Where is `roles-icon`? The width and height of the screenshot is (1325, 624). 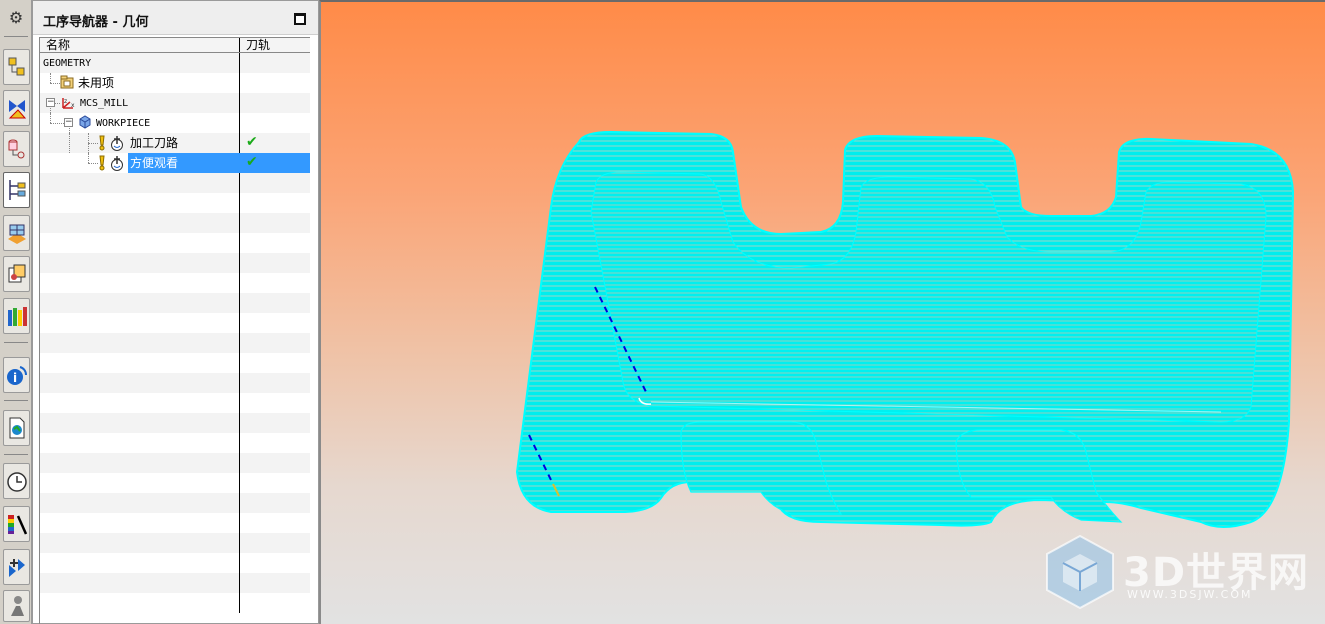
roles-icon is located at coordinates (16, 606).